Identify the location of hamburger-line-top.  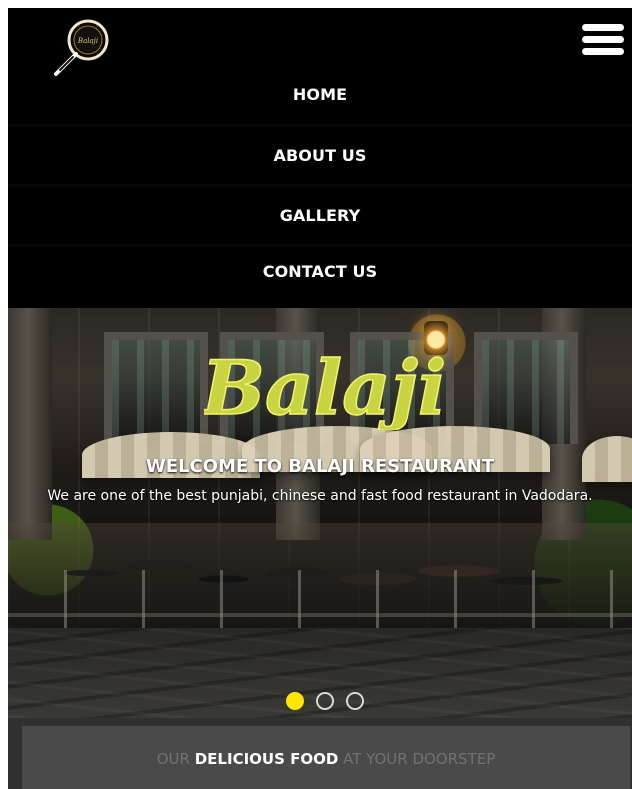
(603, 27).